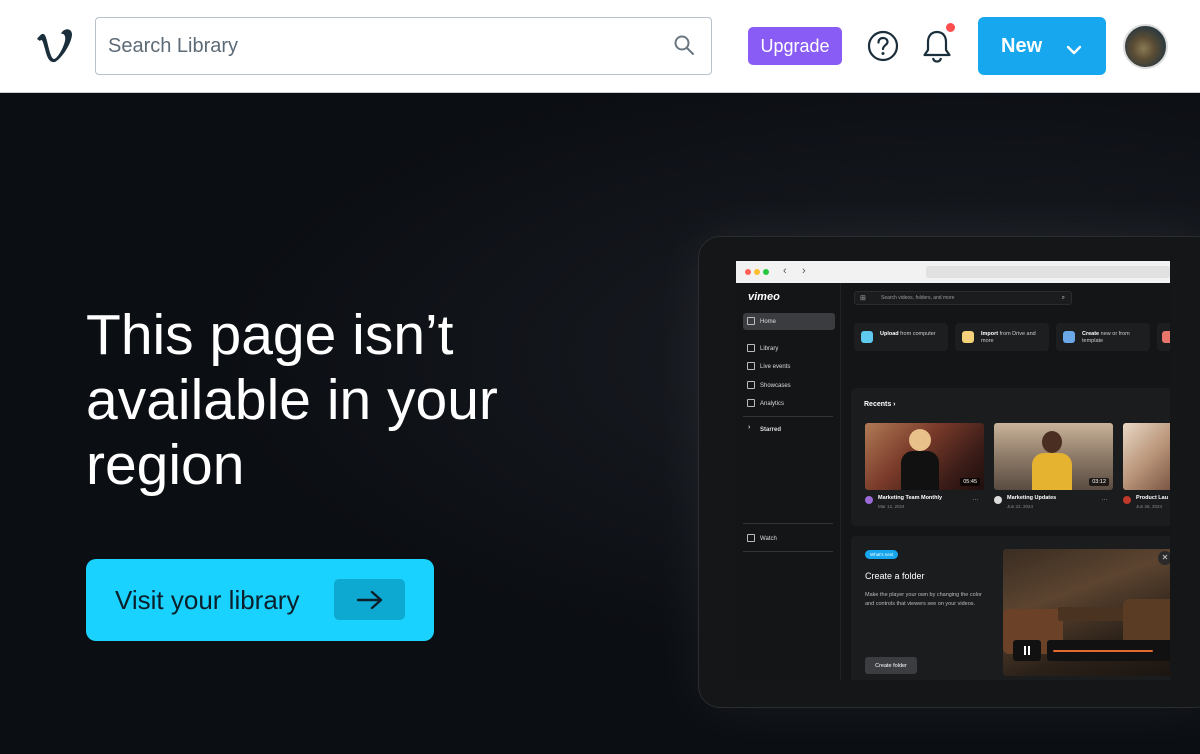 The width and height of the screenshot is (1200, 754). What do you see at coordinates (1146, 456) in the screenshot?
I see `video-thumbnail` at bounding box center [1146, 456].